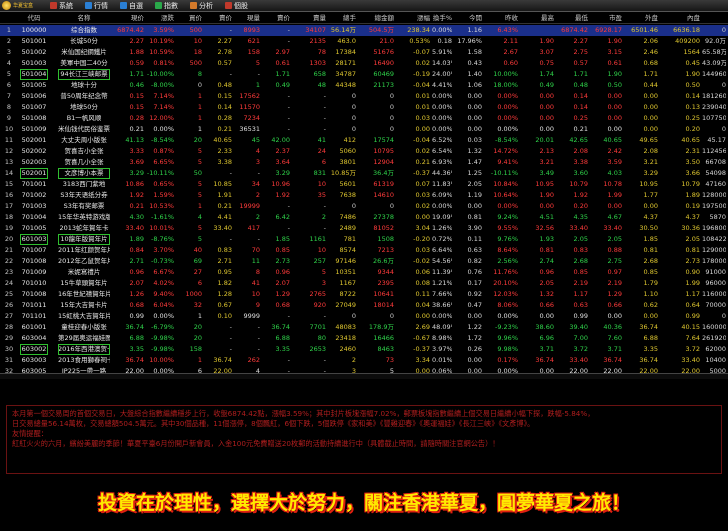 The height and width of the screenshot is (531, 728). I want to click on cell-value: 36.74, so click(648, 360).